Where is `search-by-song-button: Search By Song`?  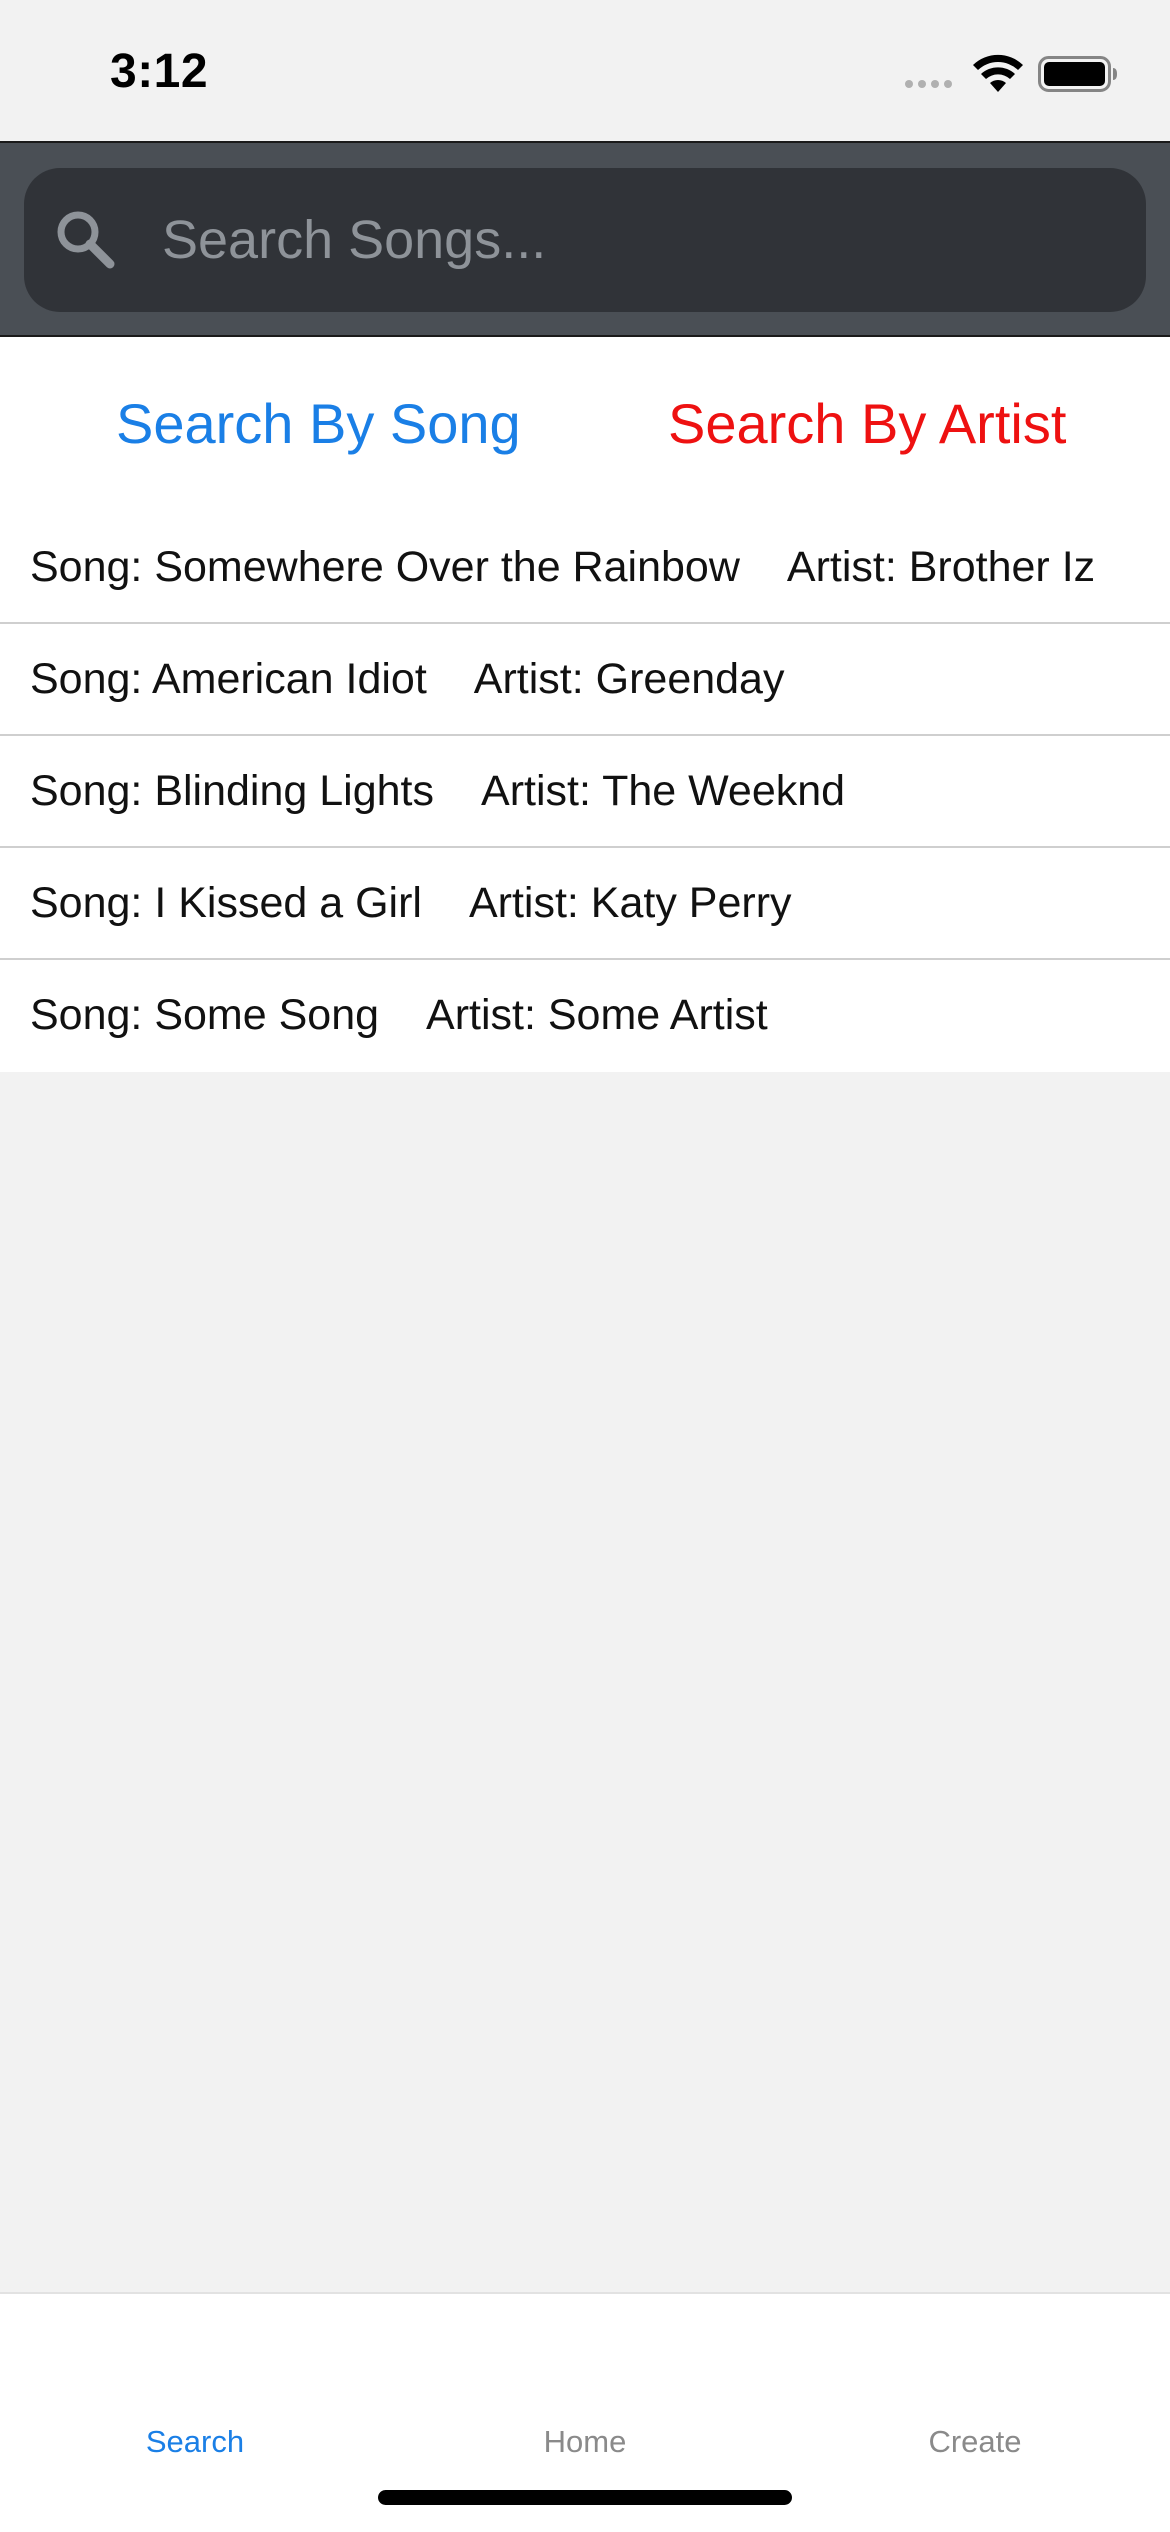
search-by-song-button: Search By Song is located at coordinates (318, 423).